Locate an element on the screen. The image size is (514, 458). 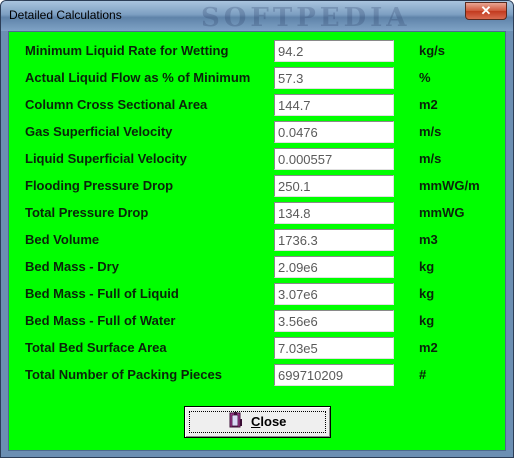
result-row: Liquid Superficial Velocity 0.000557 m/s is located at coordinates (257, 159).